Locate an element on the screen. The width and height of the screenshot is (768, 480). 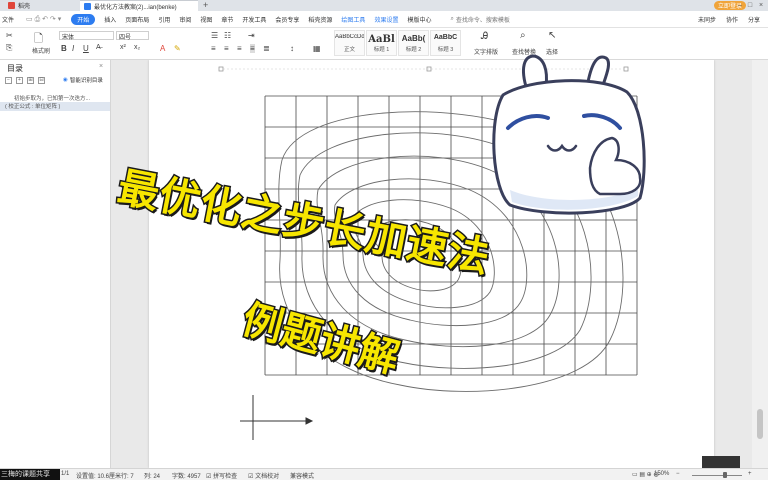
proofread-button: ☑ 文档校对 is located at coordinates (263, 475).